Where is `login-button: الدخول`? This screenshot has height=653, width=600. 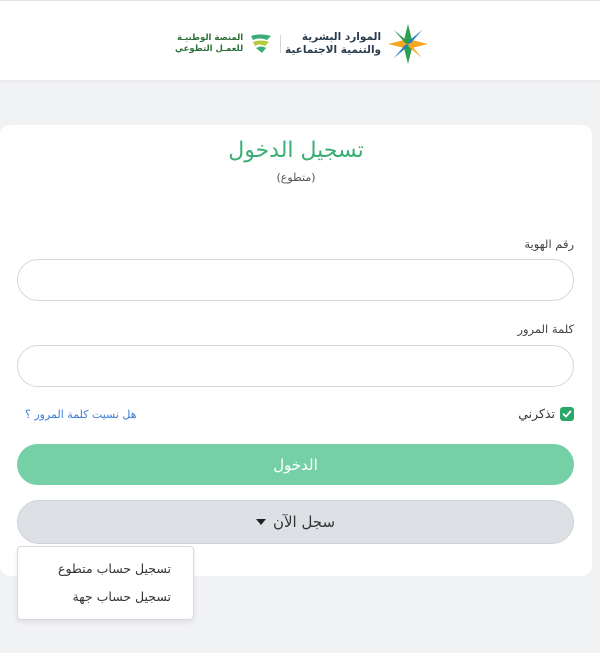
login-button: الدخول is located at coordinates (295, 464).